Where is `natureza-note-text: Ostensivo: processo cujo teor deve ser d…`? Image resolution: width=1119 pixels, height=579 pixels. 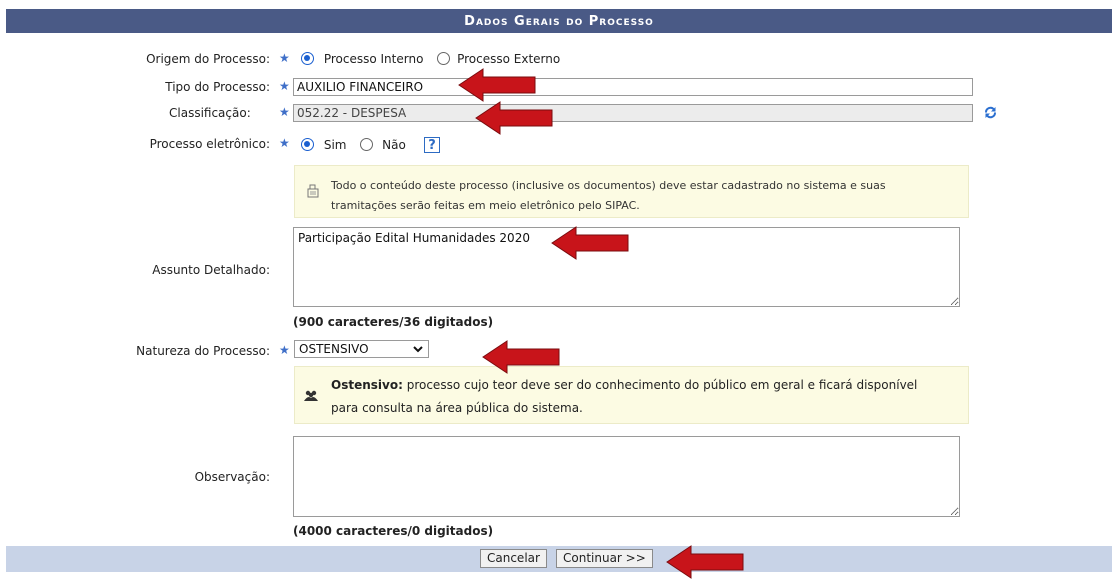
natureza-note-text: Ostensivo: processo cujo teor deve ser d… is located at coordinates (624, 397).